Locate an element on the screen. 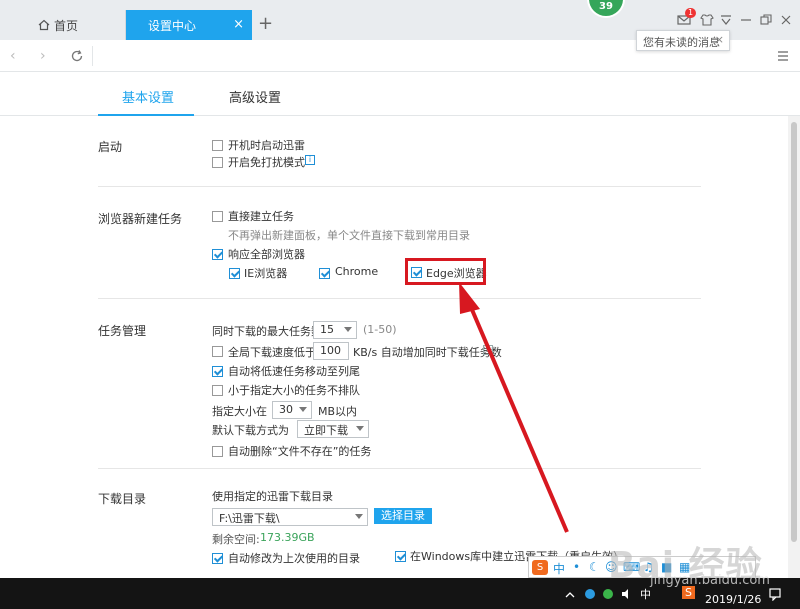 This screenshot has height=609, width=800. taskbar: jingyan.baidu.com 中 S 2019/1/26 is located at coordinates (400, 591).